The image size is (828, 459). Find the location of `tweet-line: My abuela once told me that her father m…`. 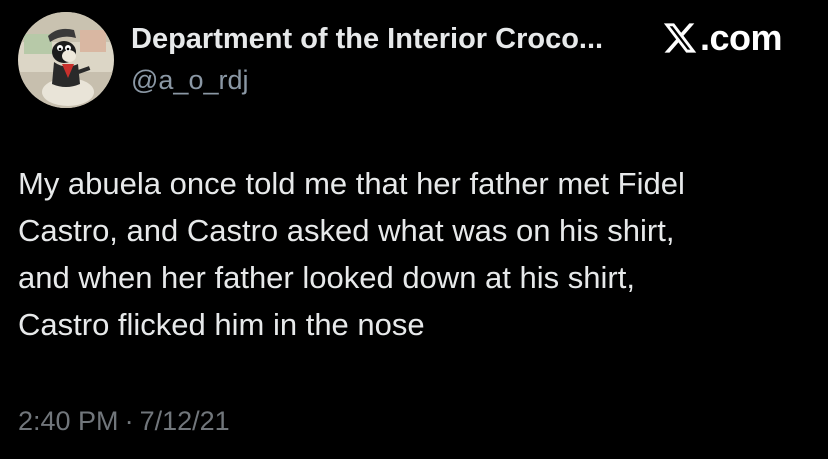

tweet-line: My abuela once told me that her father m… is located at coordinates (351, 183).